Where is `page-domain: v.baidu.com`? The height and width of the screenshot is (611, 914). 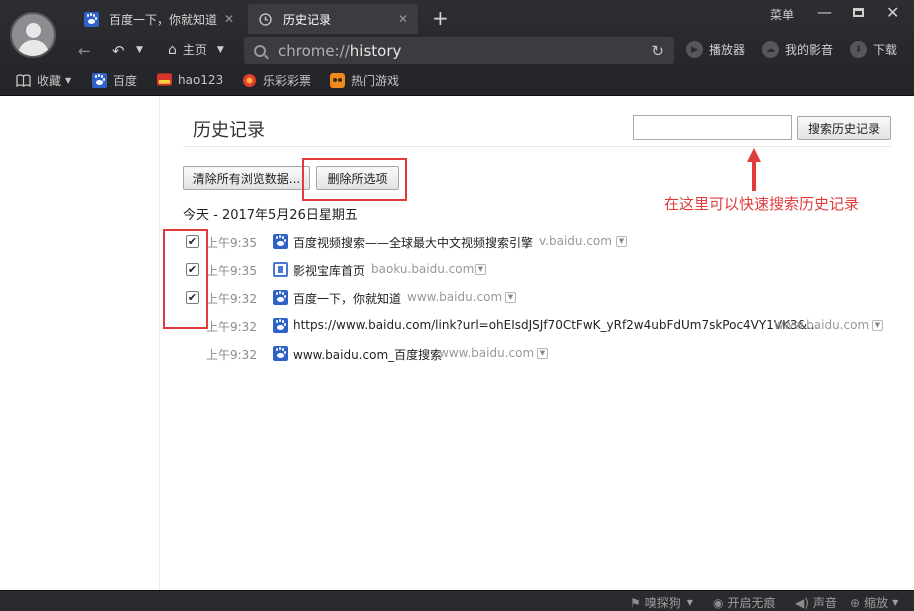 page-domain: v.baidu.com is located at coordinates (575, 241).